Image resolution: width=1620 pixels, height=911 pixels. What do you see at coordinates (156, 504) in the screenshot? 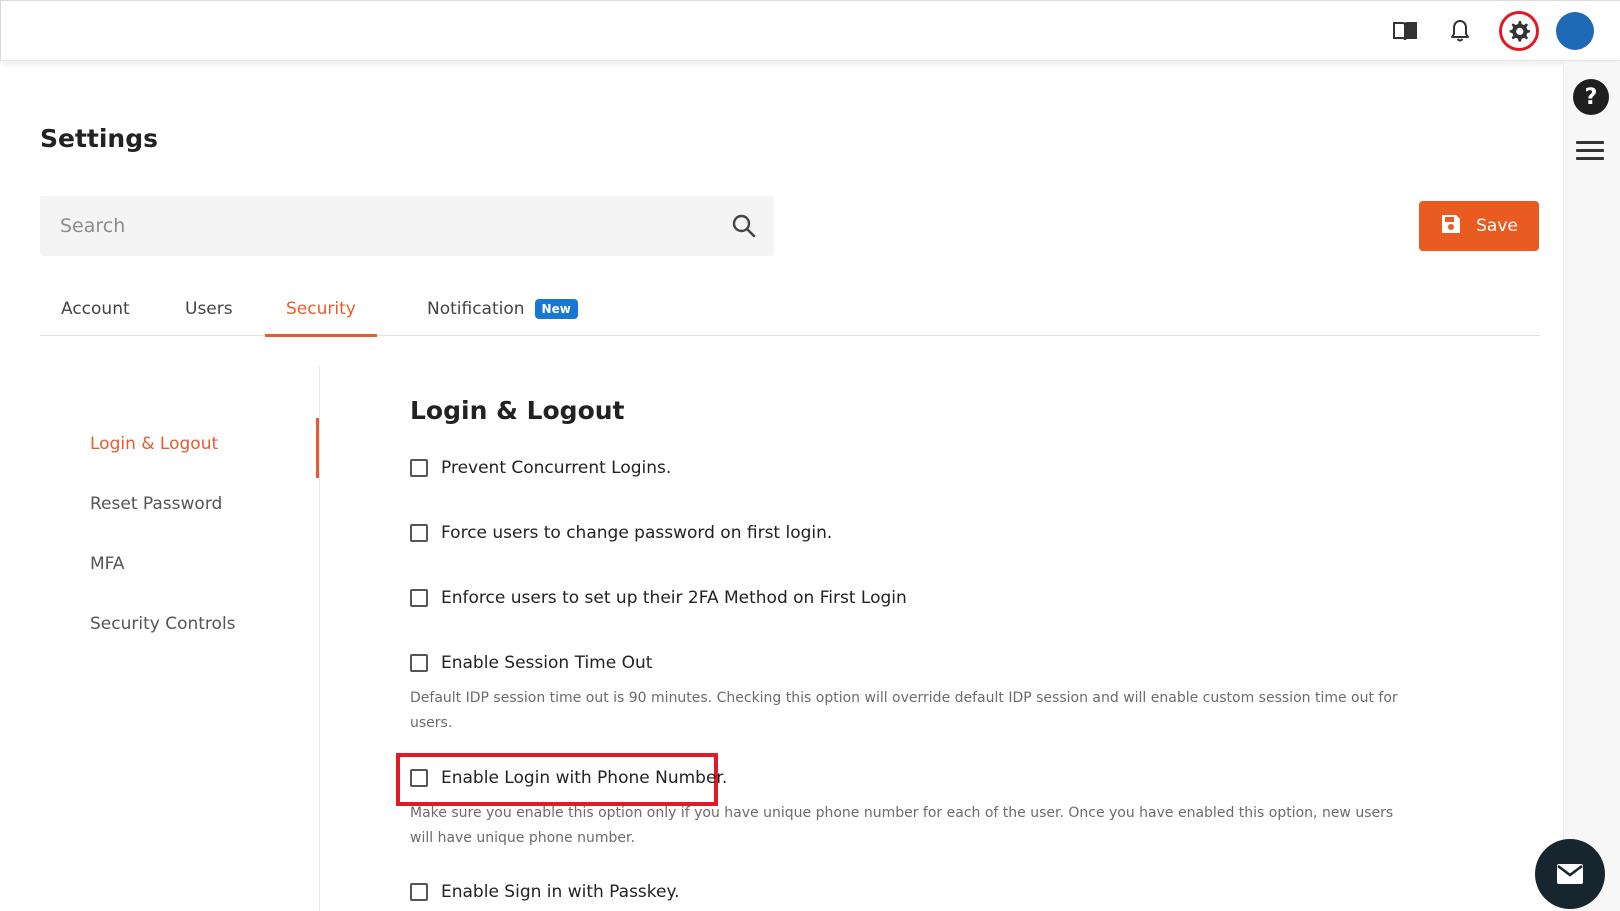
I see `sidenav-item-reset-password: Reset Password` at bounding box center [156, 504].